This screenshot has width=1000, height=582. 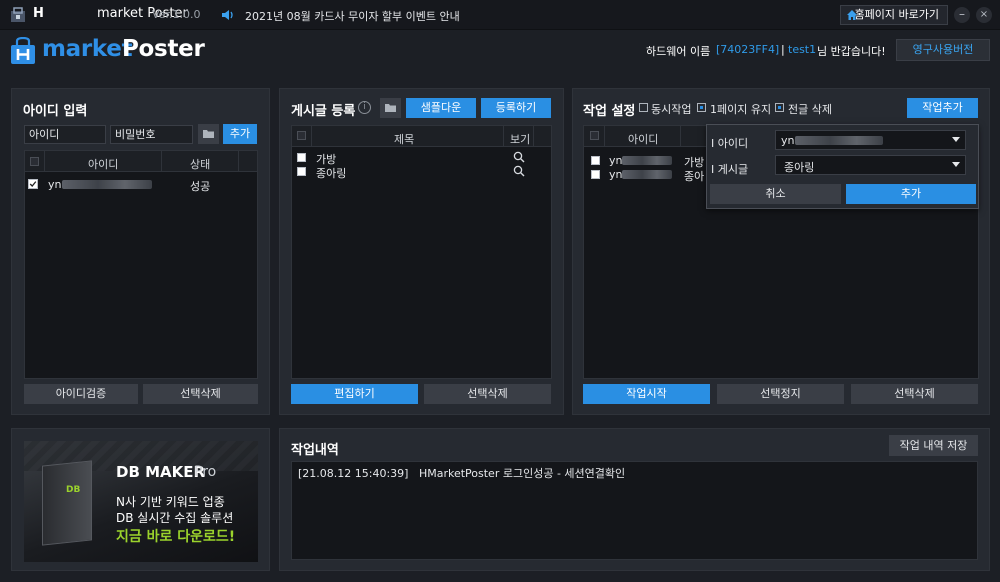 I want to click on keep-page-checkbox, so click(x=701, y=107).